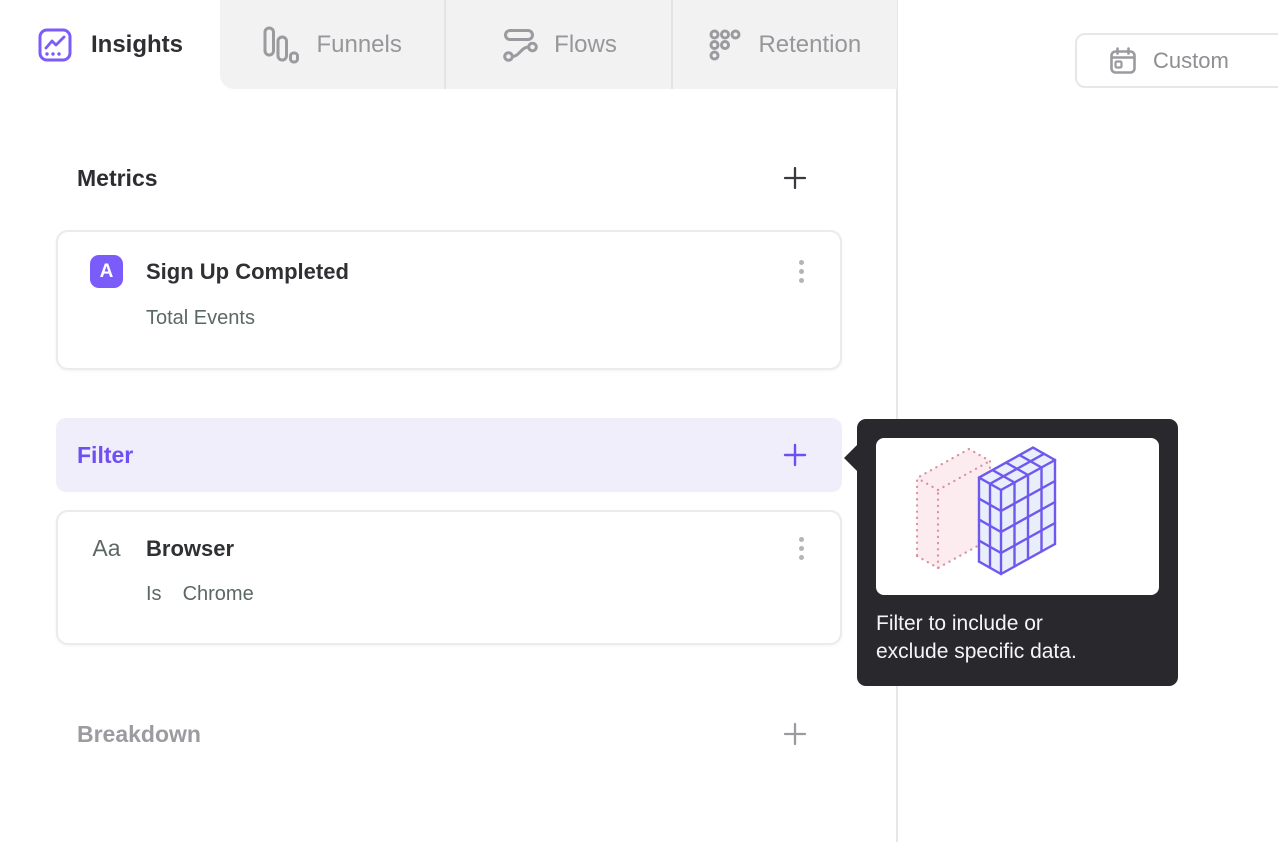  Describe the element at coordinates (795, 178) in the screenshot. I see `add-metric-plus-icon` at that location.